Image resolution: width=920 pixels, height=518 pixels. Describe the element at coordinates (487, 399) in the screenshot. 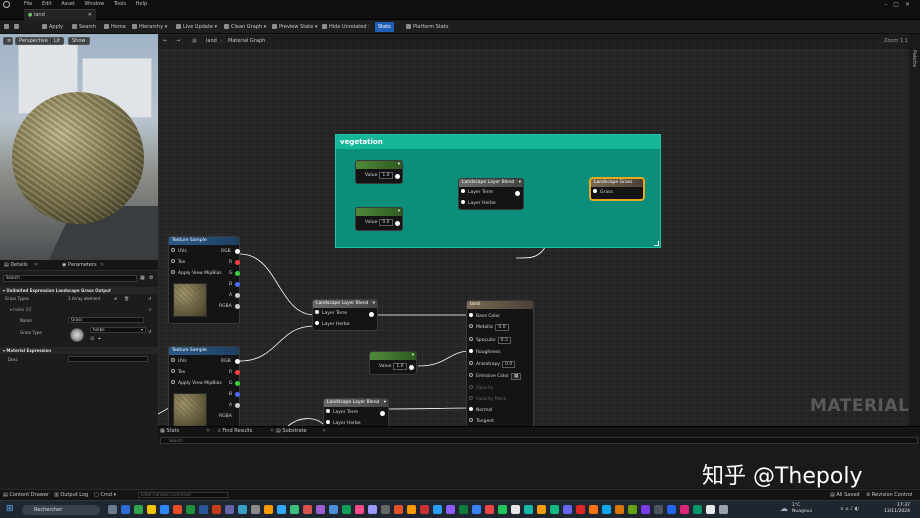

I see `input-pin-opacity-mask: Opacity Mask` at that location.